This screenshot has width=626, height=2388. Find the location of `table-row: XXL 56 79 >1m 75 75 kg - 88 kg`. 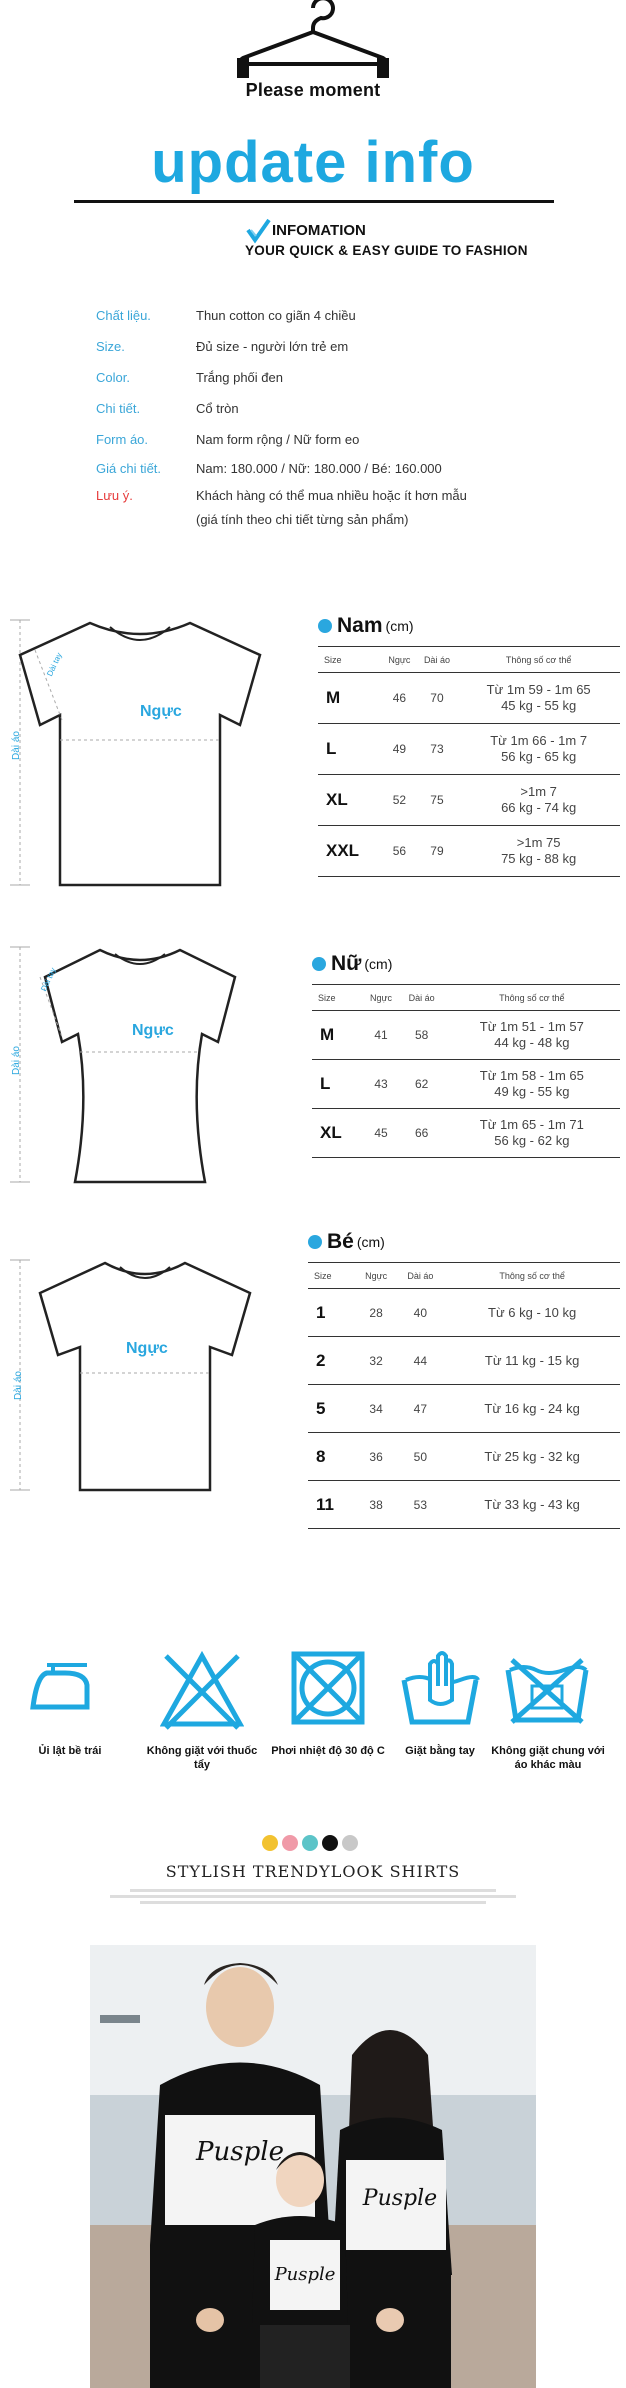

table-row: XXL 56 79 >1m 75 75 kg - 88 kg is located at coordinates (469, 851).